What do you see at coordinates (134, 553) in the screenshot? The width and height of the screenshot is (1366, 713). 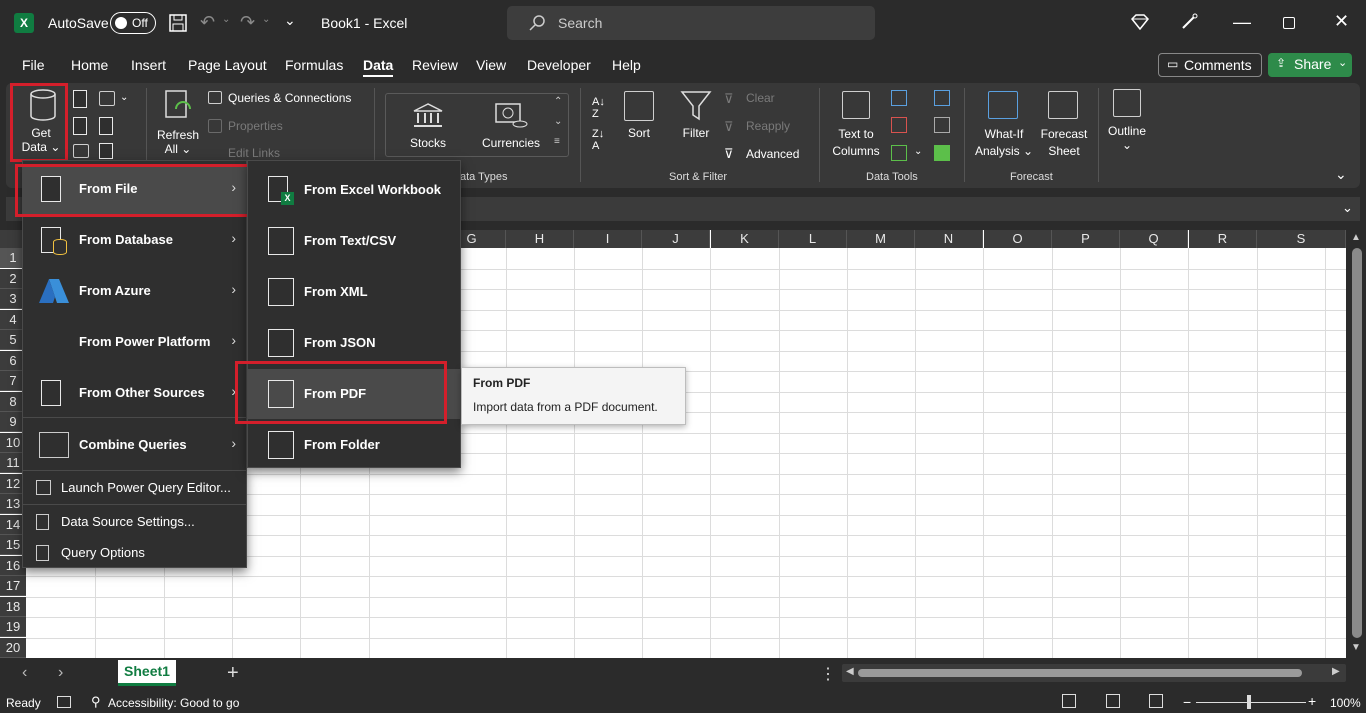 I see `menu-query-options: Query Options` at bounding box center [134, 553].